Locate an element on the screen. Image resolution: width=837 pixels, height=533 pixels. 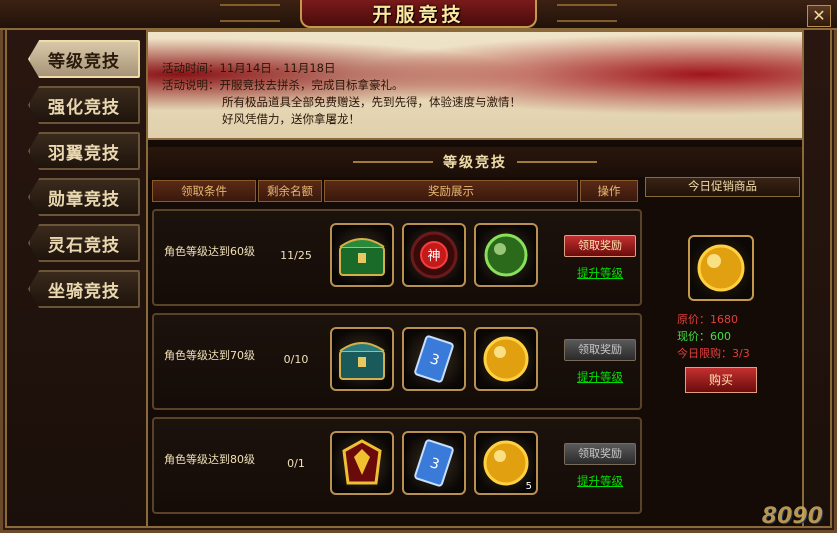
section-title: 等级竞技 is located at coordinates (475, 162).